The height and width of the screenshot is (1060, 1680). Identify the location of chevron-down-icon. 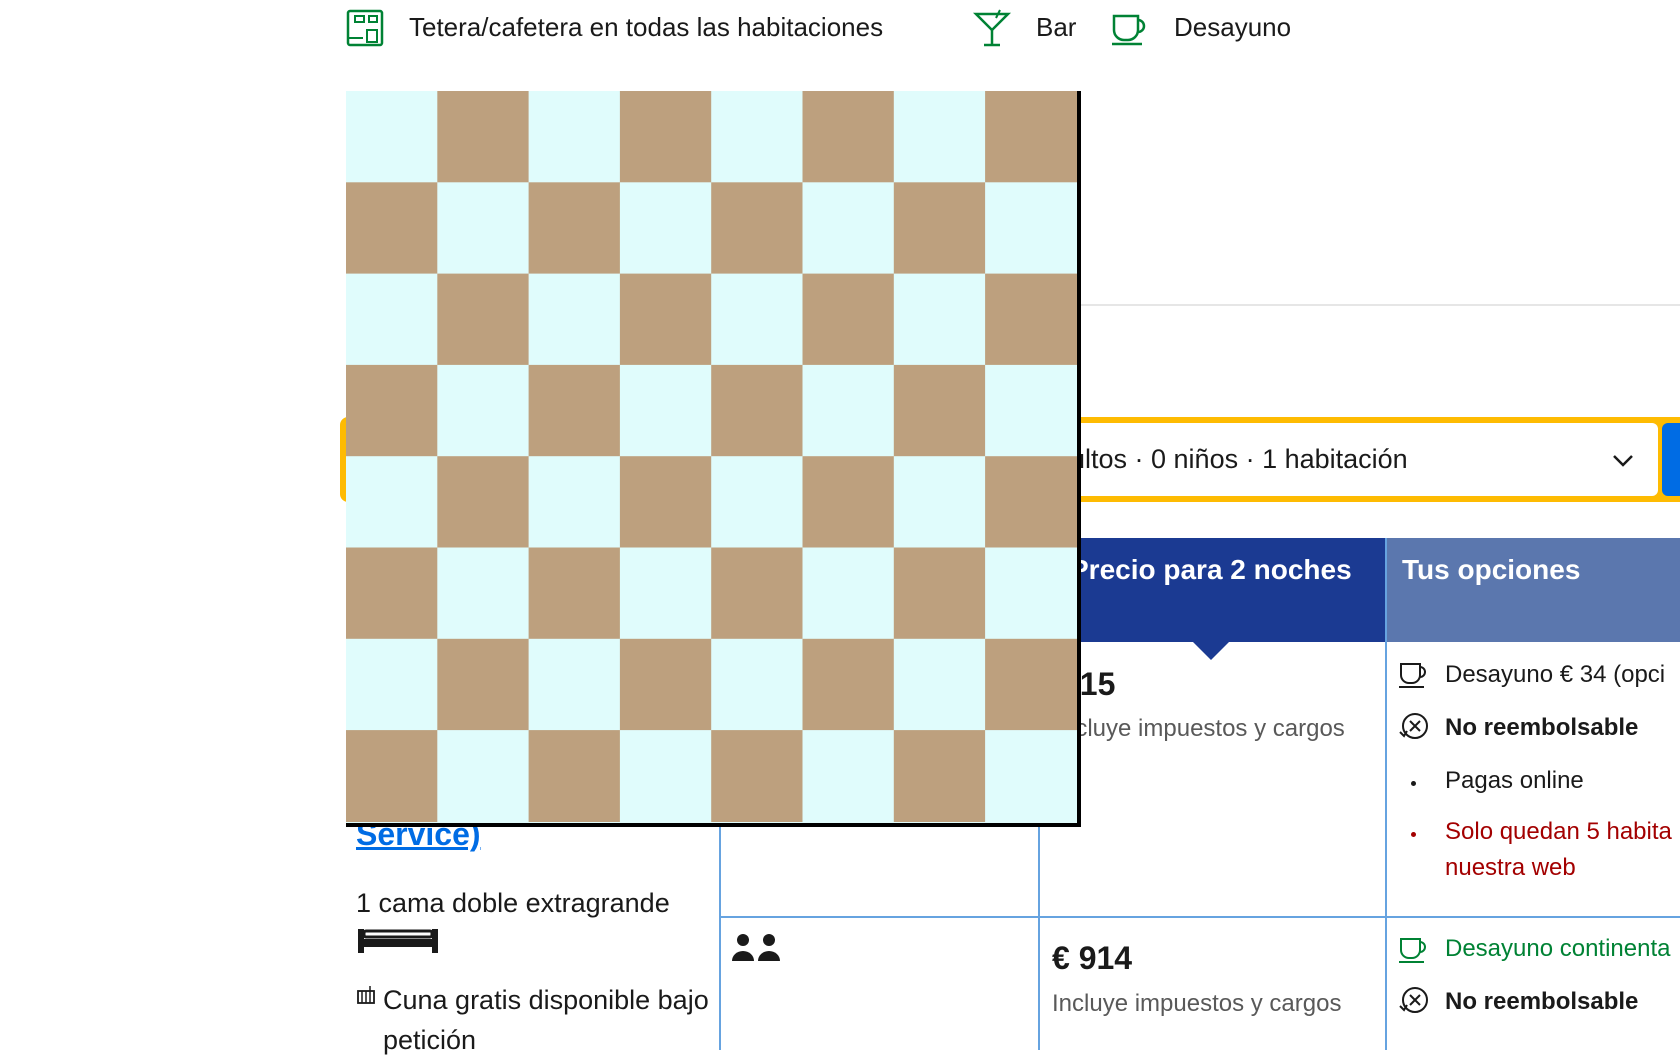
(1623, 461).